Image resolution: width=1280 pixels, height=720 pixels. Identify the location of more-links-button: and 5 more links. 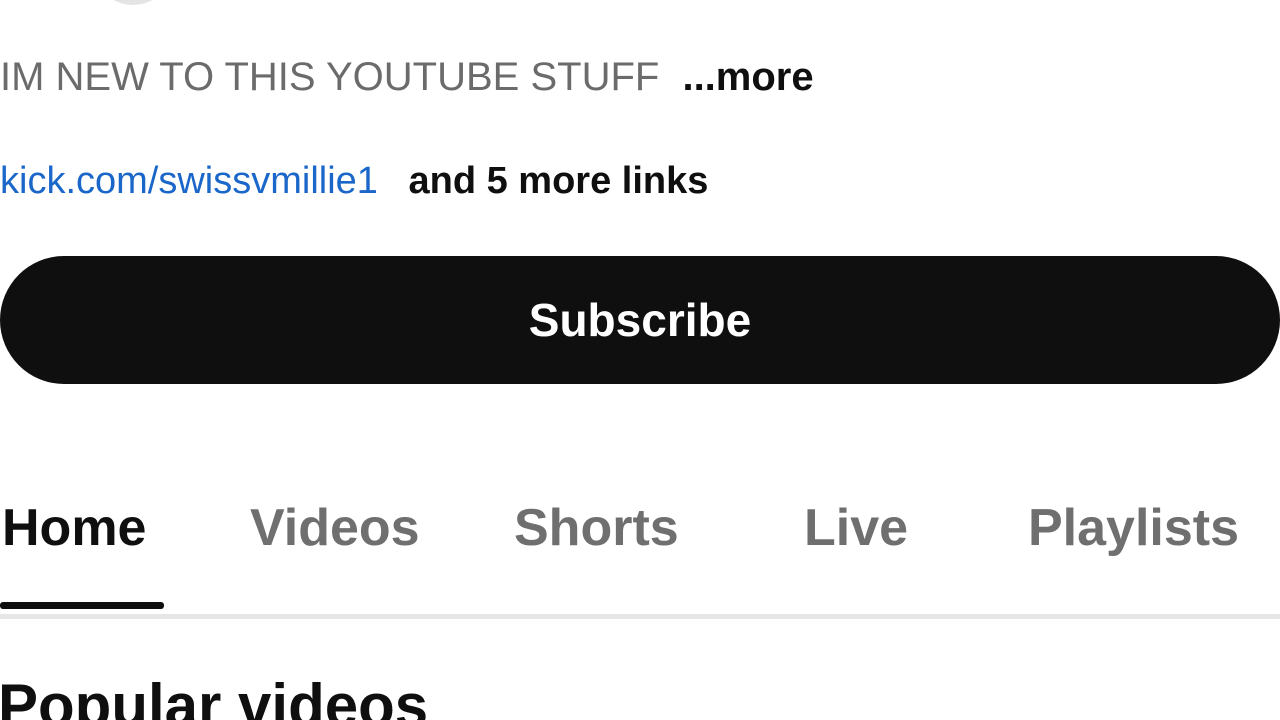
(558, 181).